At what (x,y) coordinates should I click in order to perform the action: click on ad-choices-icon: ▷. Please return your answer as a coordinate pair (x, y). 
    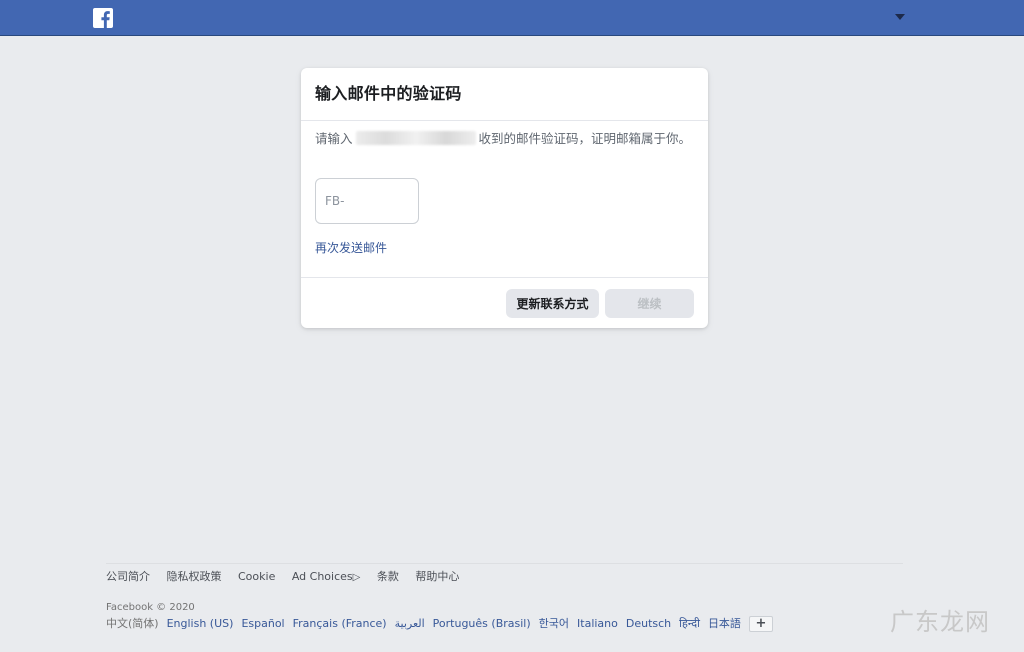
    Looking at the image, I should click on (356, 577).